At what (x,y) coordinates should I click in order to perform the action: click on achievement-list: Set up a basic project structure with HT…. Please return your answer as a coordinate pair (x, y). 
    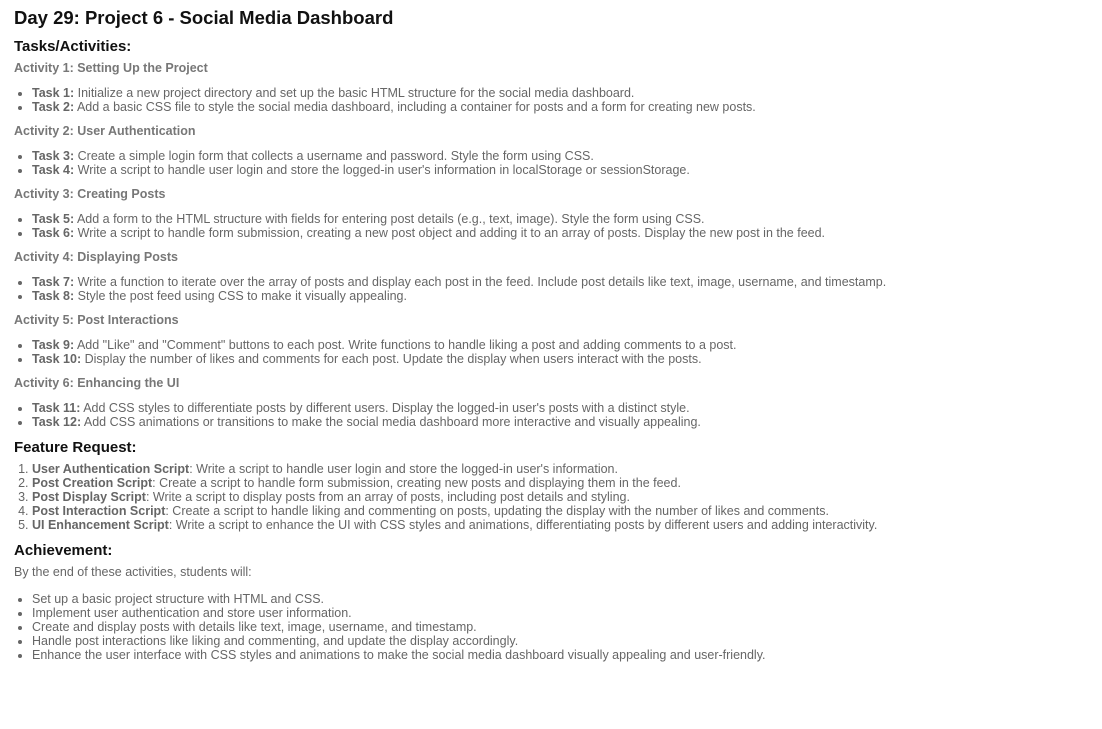
    Looking at the image, I should click on (551, 627).